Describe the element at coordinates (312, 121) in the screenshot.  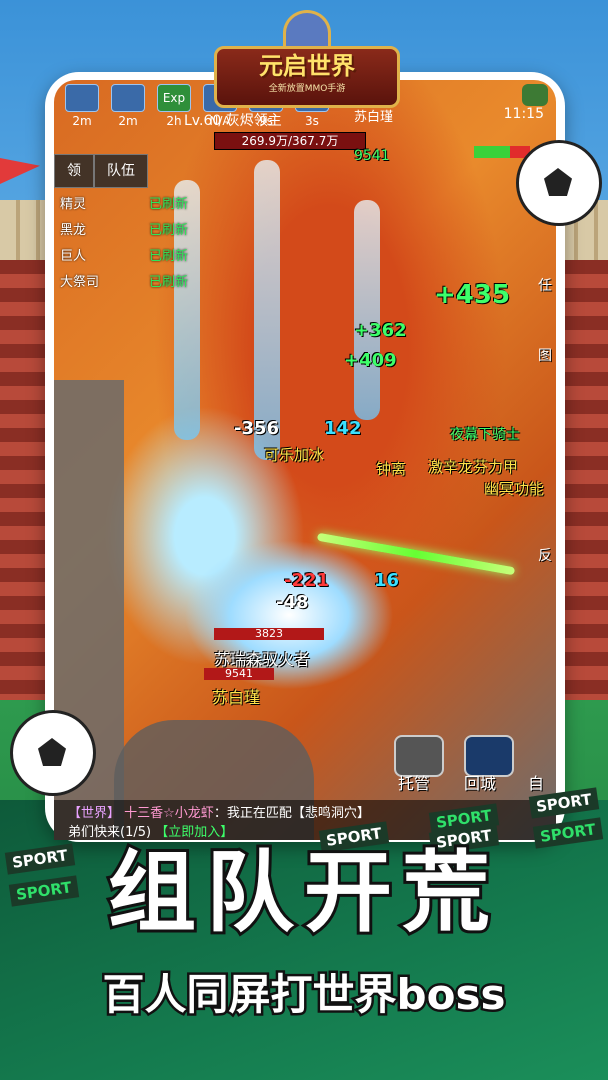
I see `buff-timer: 3s` at that location.